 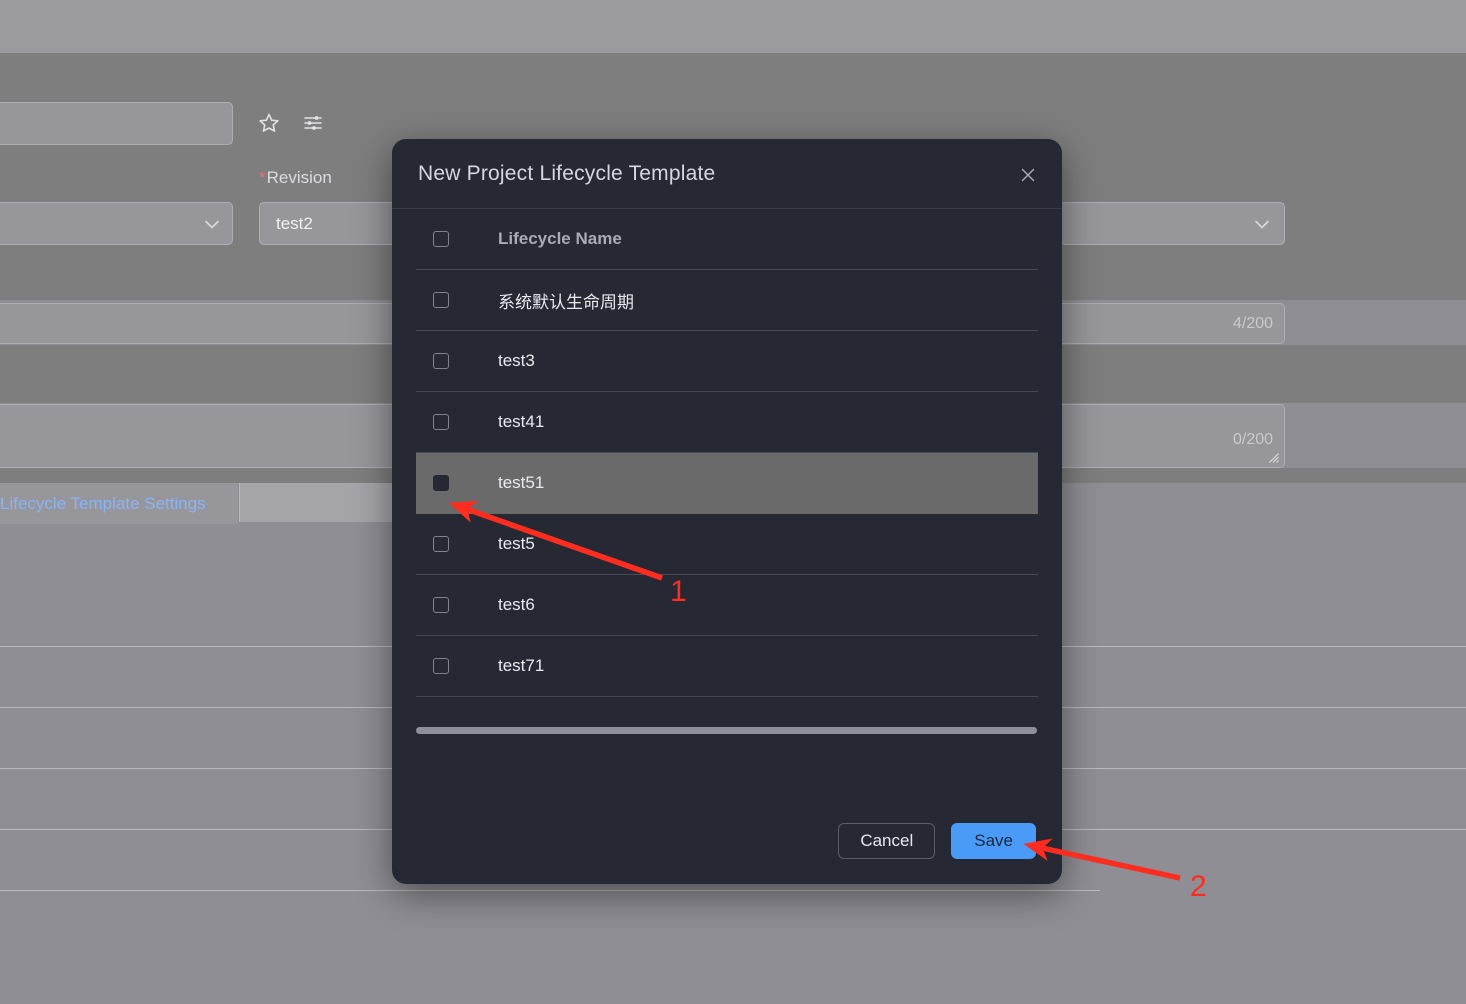 I want to click on horizontal-scrollbar-track, so click(x=727, y=731).